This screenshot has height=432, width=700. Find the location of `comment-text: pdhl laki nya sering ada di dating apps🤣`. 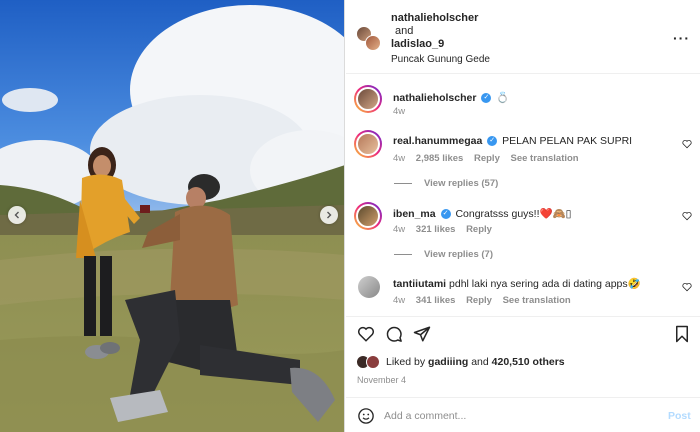

comment-text: pdhl laki nya sering ada di dating apps🤣 is located at coordinates (545, 284).